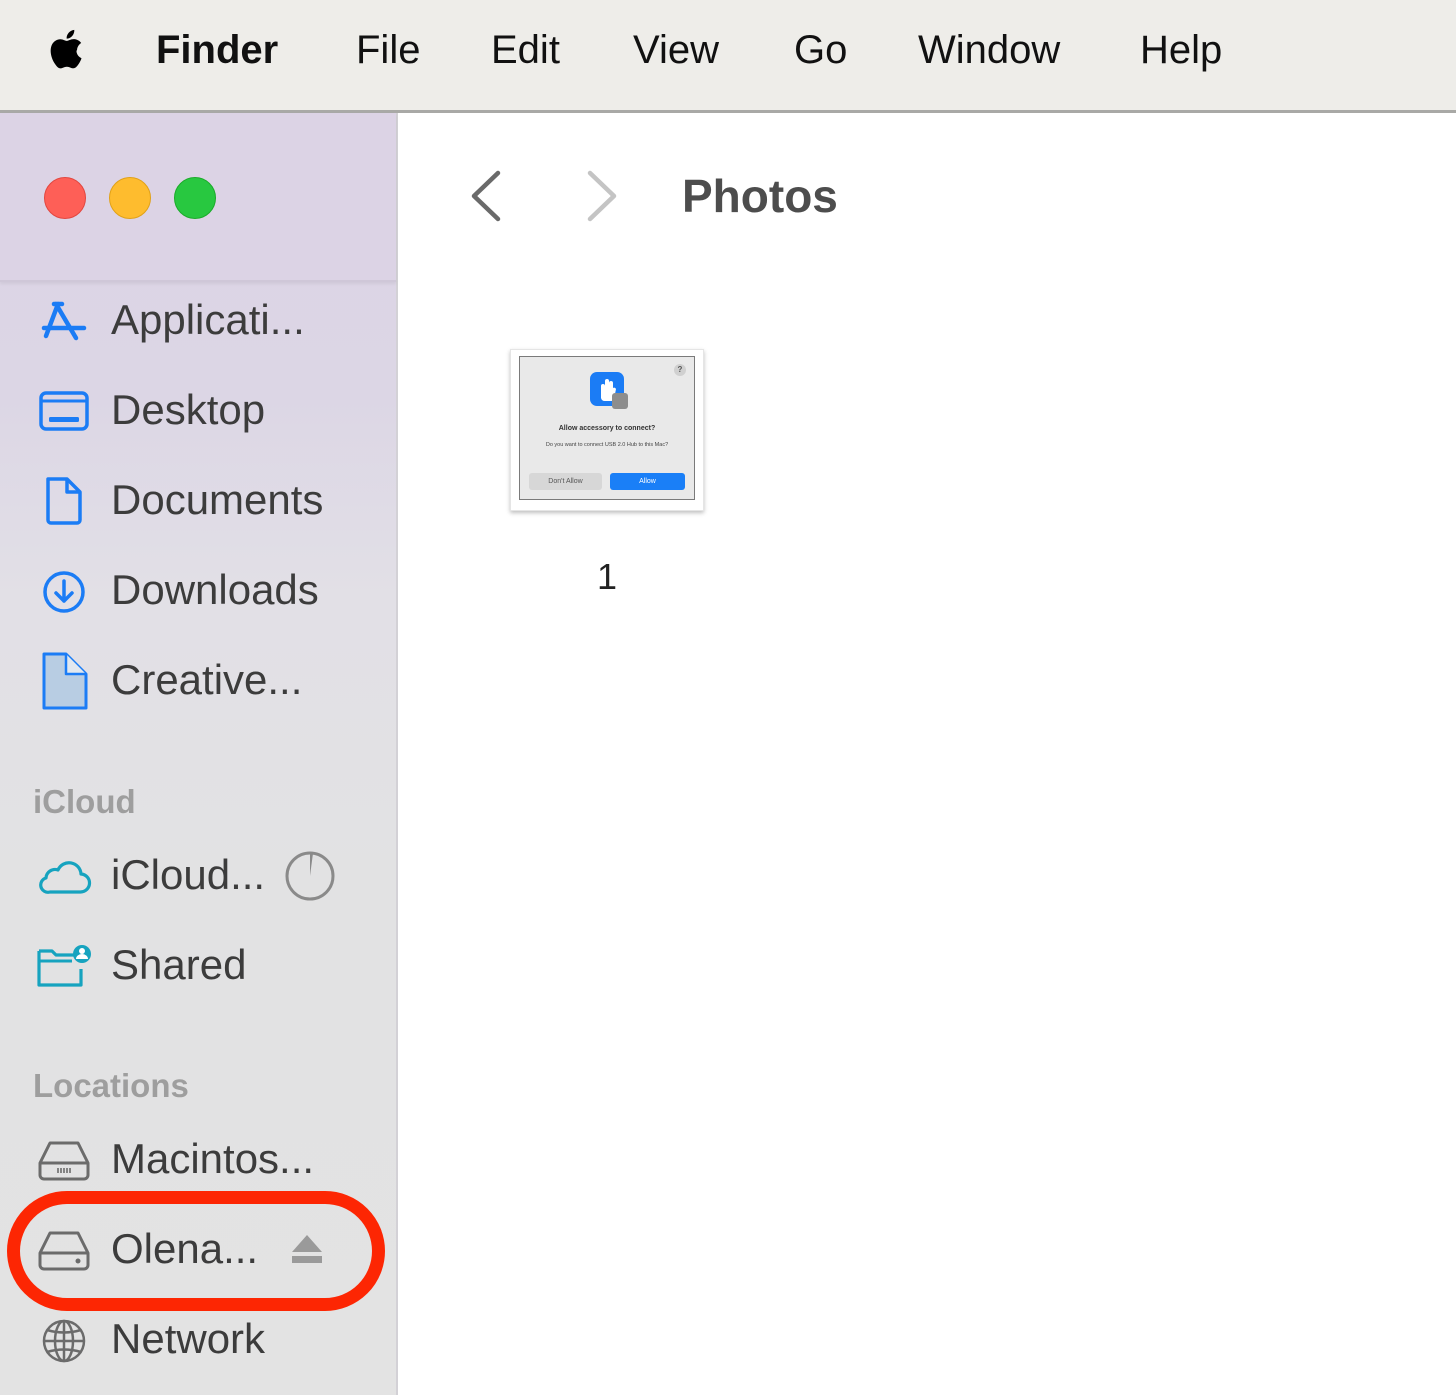 This screenshot has width=1456, height=1395. What do you see at coordinates (310, 876) in the screenshot?
I see `sync-progress-icon` at bounding box center [310, 876].